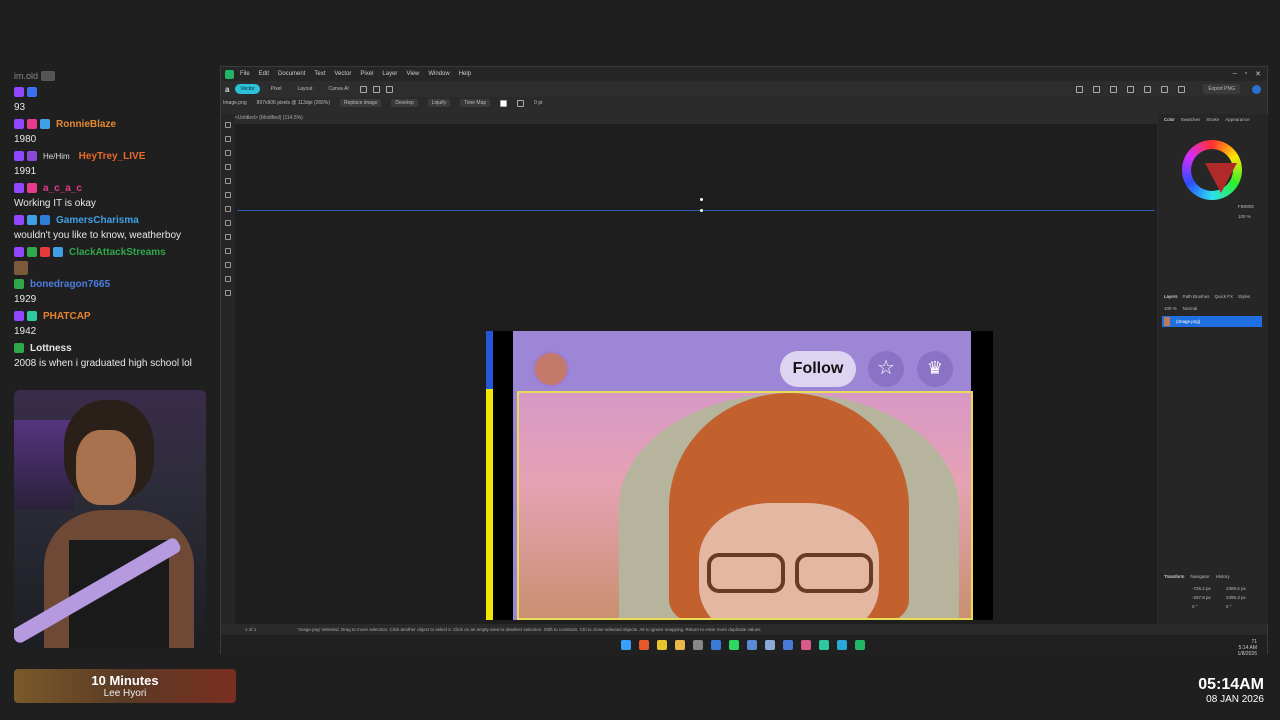 The width and height of the screenshot is (1280, 720). I want to click on browser-icon, so click(644, 645).